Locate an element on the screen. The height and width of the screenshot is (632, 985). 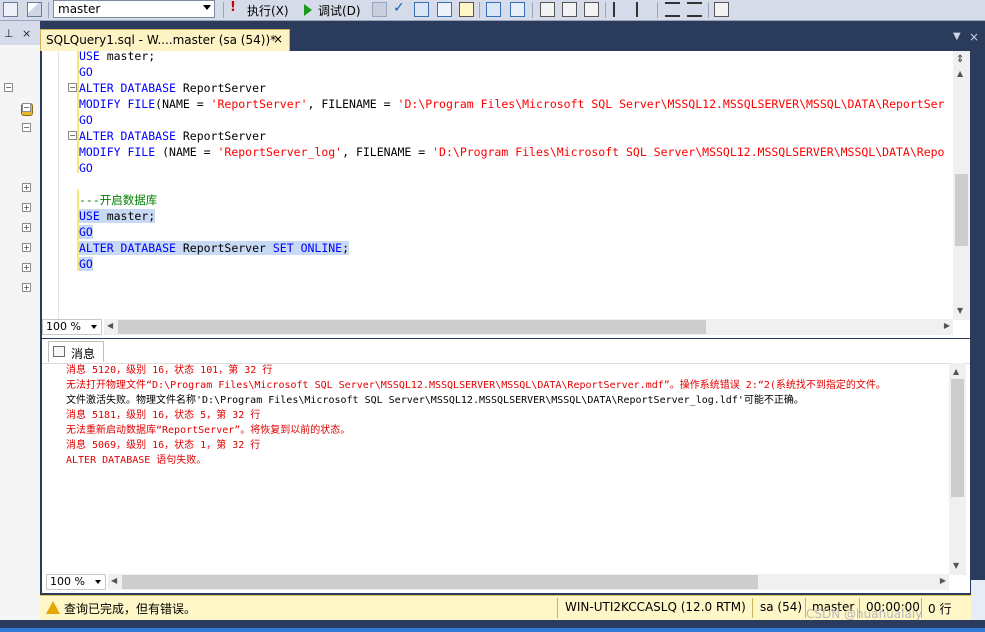
uncomment-icon is located at coordinates (643, 9).